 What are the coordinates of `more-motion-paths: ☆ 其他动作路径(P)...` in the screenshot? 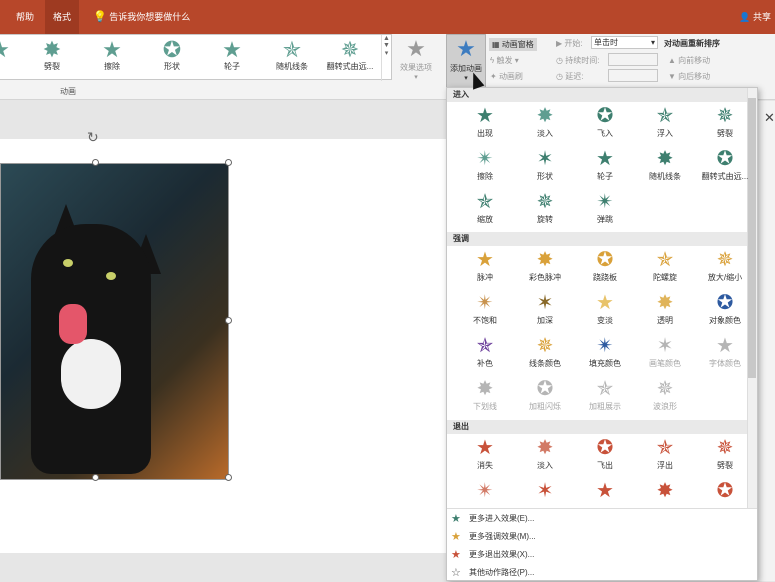 It's located at (602, 573).